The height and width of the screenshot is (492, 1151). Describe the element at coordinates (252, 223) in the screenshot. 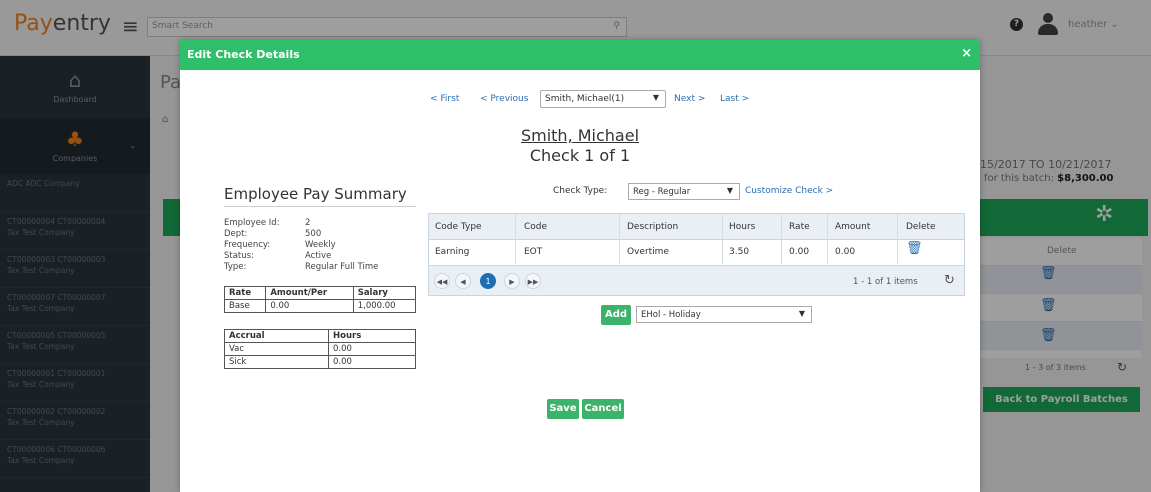

I see `info-label: Employee Id:` at that location.